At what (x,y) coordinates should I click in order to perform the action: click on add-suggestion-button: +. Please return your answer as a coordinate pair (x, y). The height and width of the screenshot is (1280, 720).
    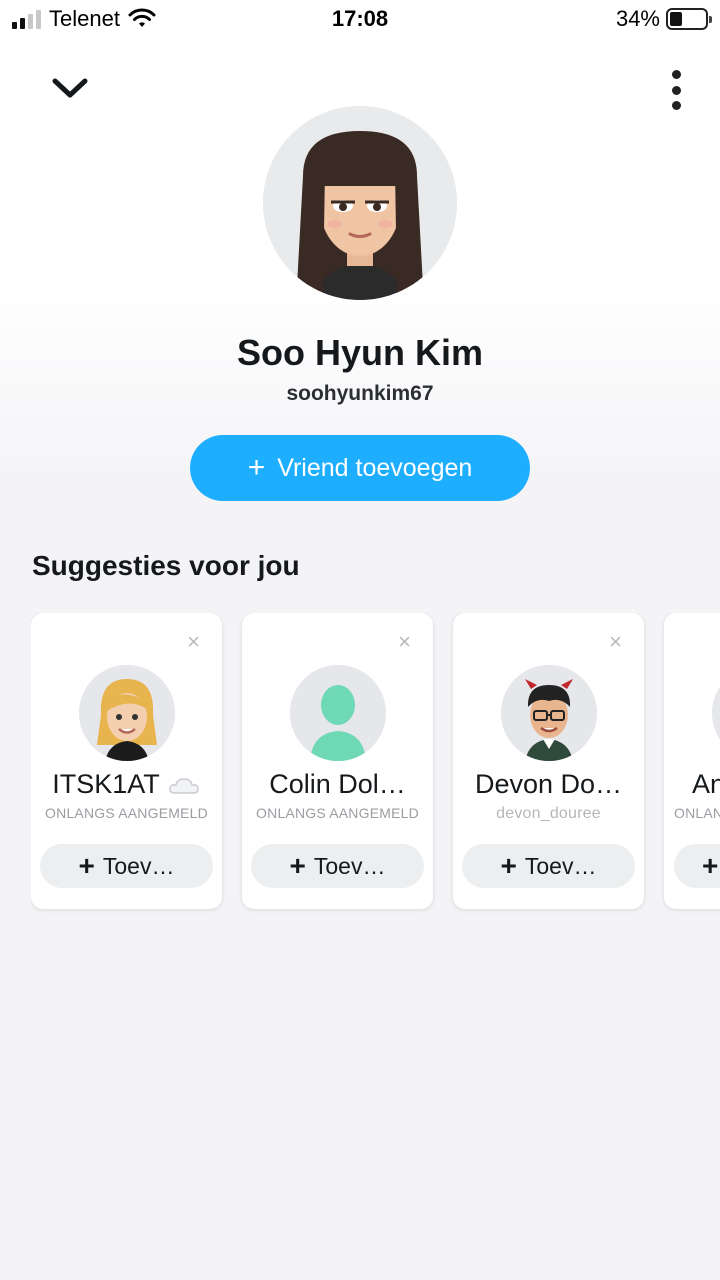
    Looking at the image, I should click on (697, 866).